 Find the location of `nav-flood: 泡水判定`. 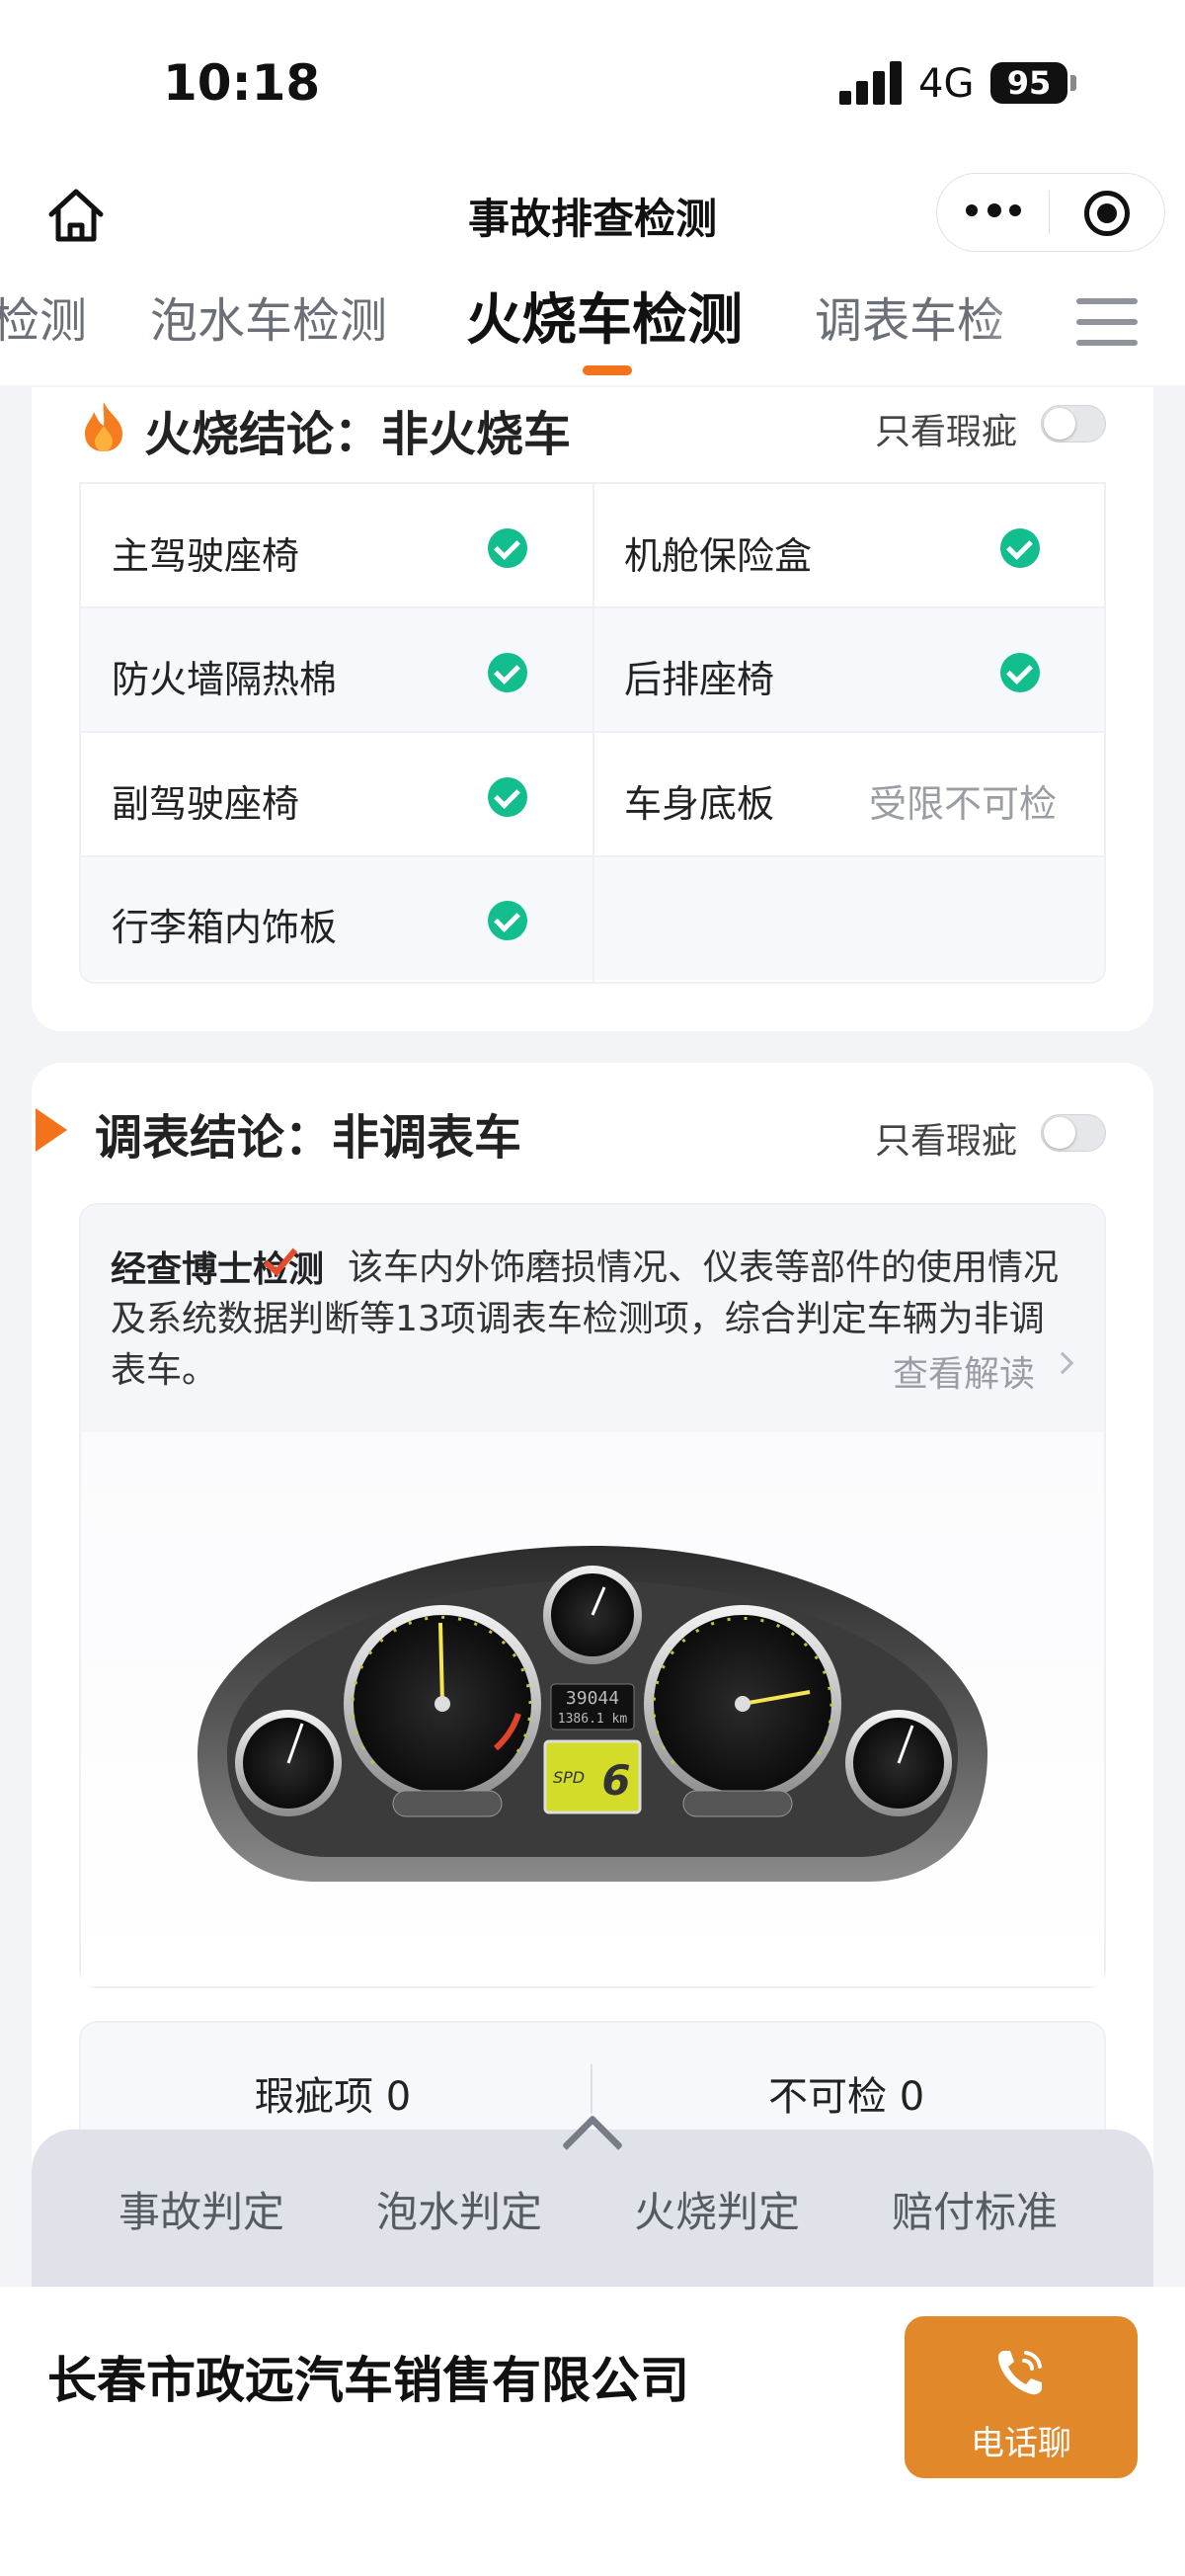

nav-flood: 泡水判定 is located at coordinates (459, 2209).